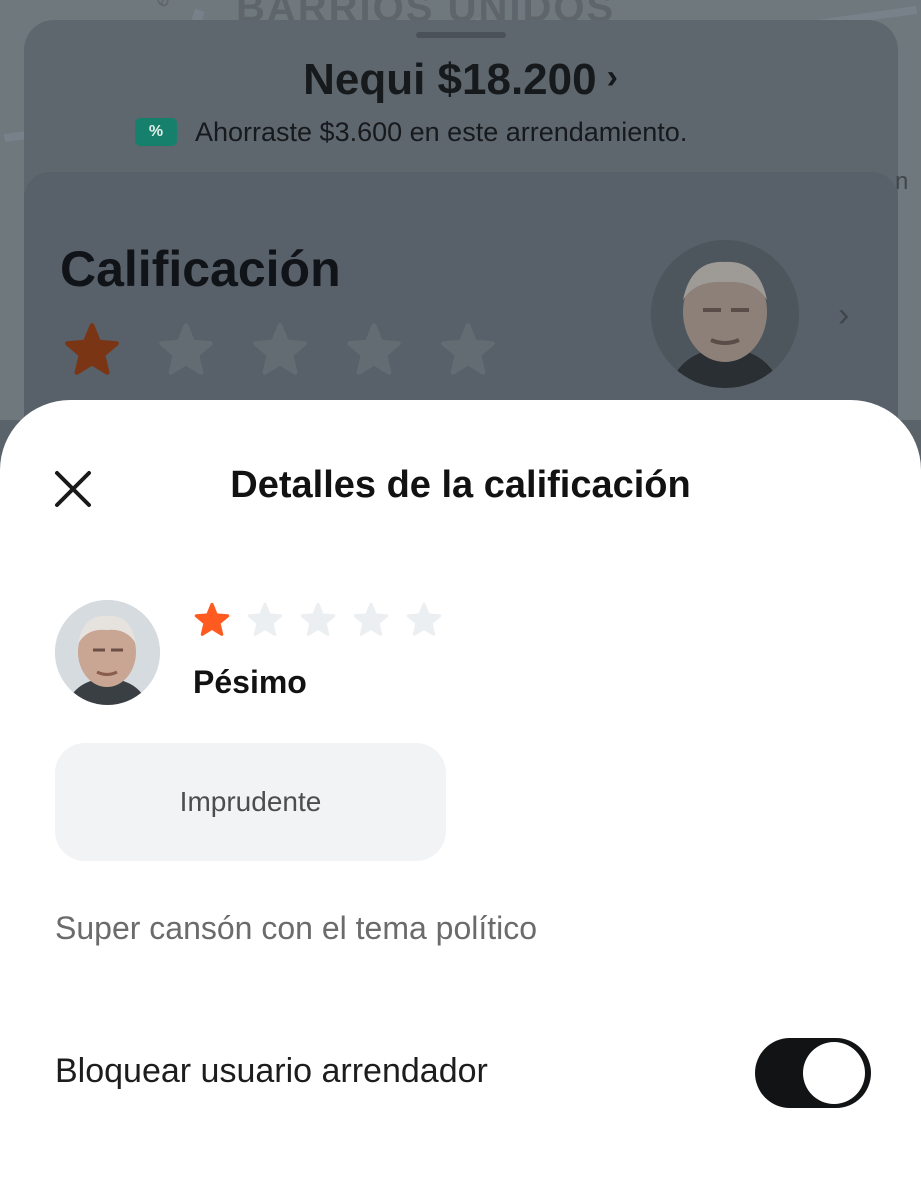 The width and height of the screenshot is (921, 1200). Describe the element at coordinates (200, 269) in the screenshot. I see `rating-card-title: Calificación` at that location.